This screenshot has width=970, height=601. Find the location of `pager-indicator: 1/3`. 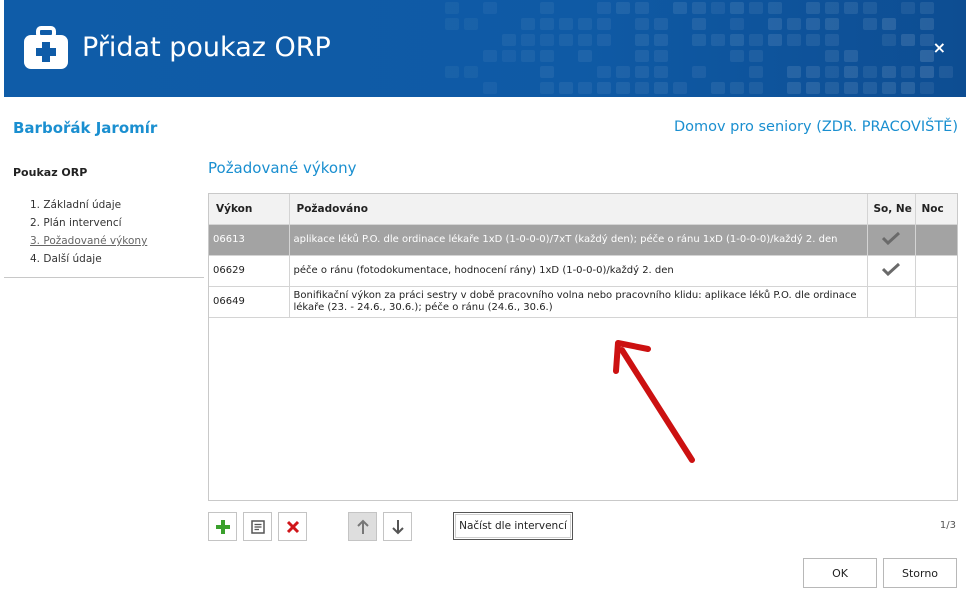

pager-indicator: 1/3 is located at coordinates (947, 525).